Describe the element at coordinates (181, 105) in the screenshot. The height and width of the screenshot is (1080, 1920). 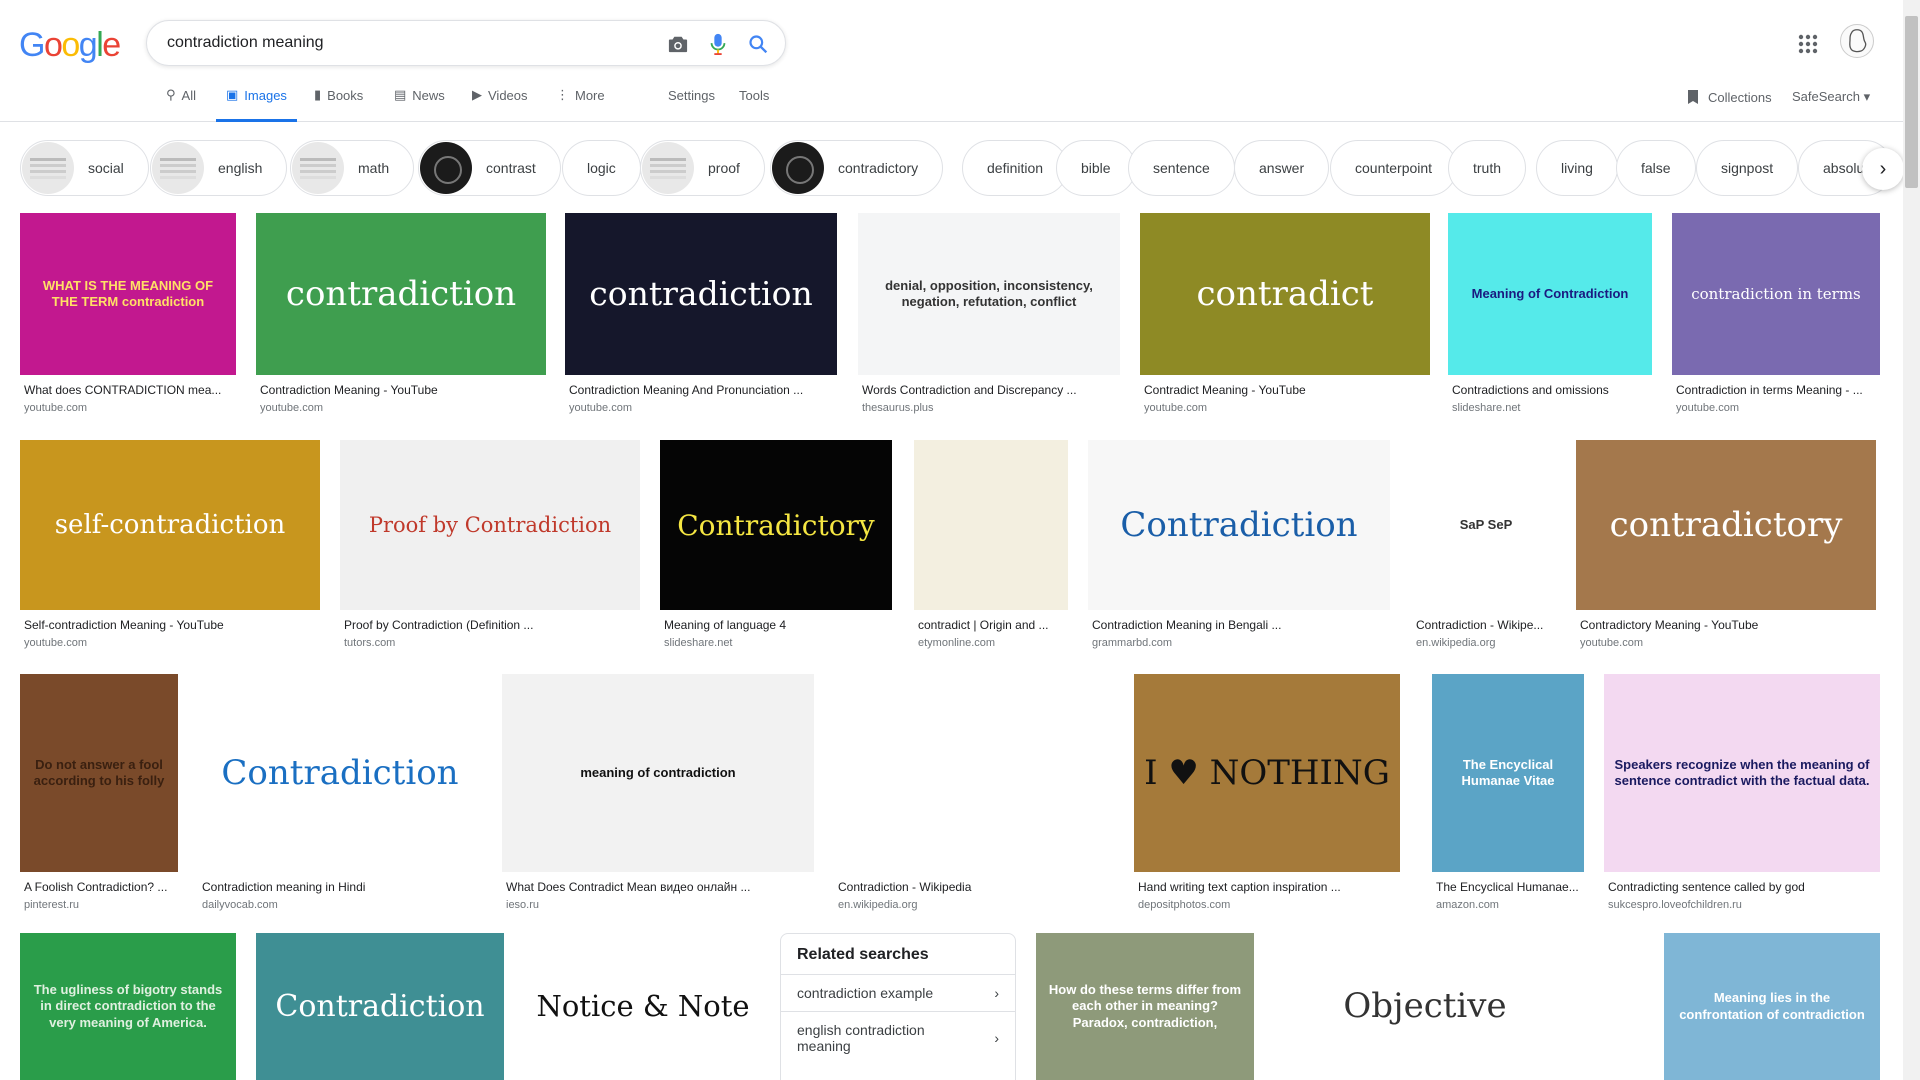
I see `tab-all: ⚲ All` at that location.